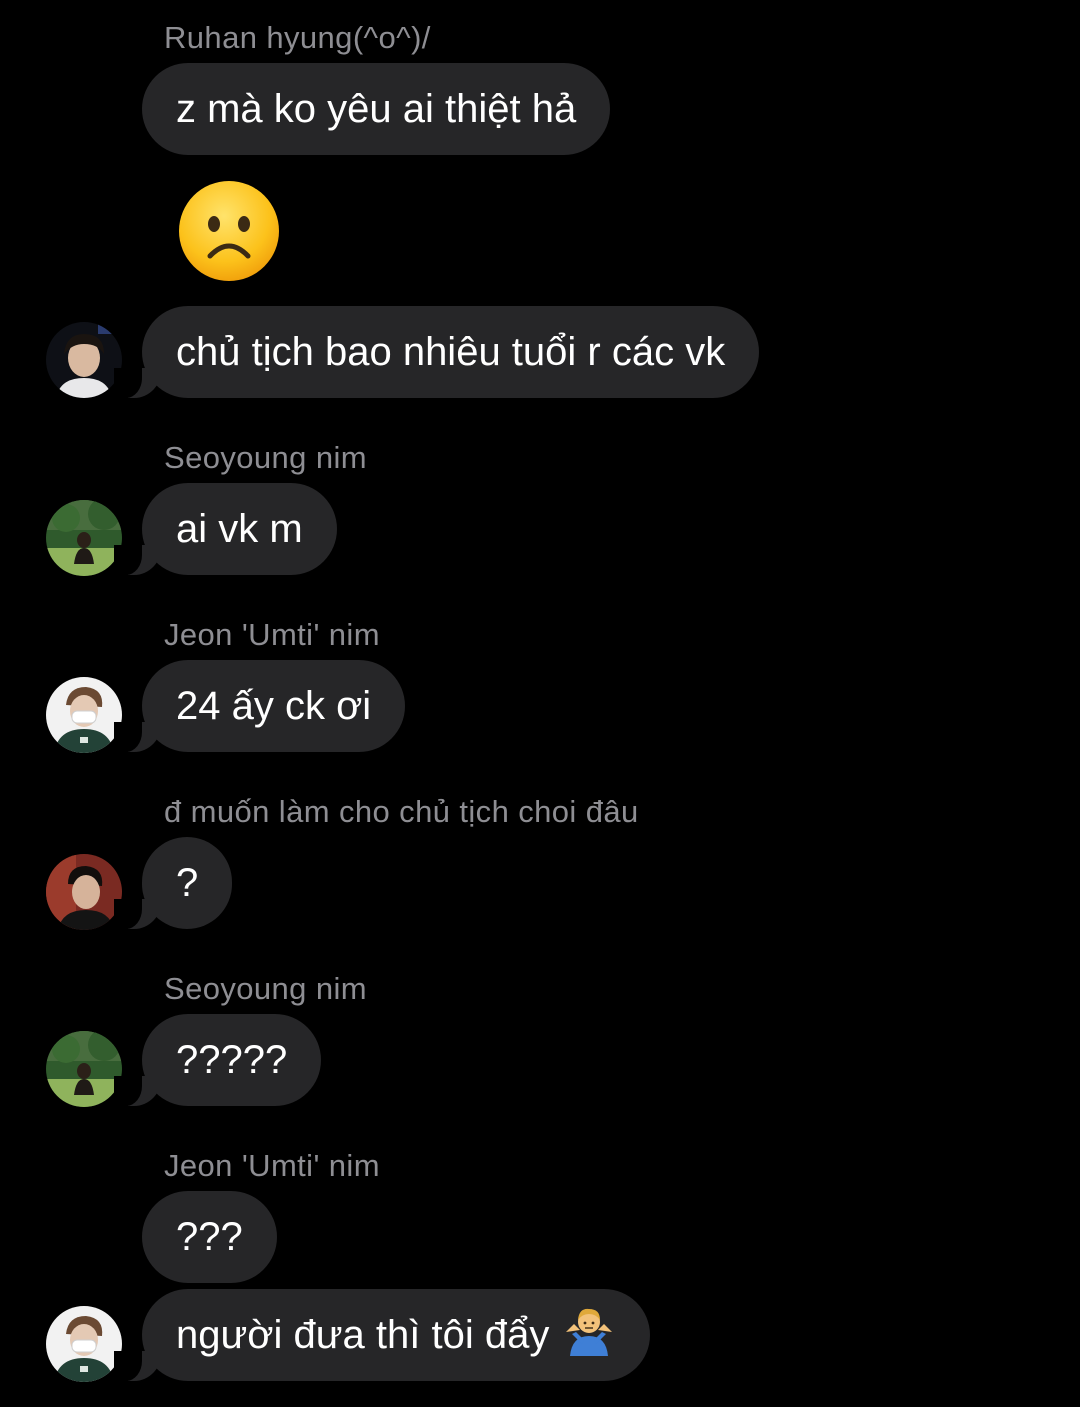  I want to click on message-text: z mà ko yêu ai thiệt hả, so click(376, 109).